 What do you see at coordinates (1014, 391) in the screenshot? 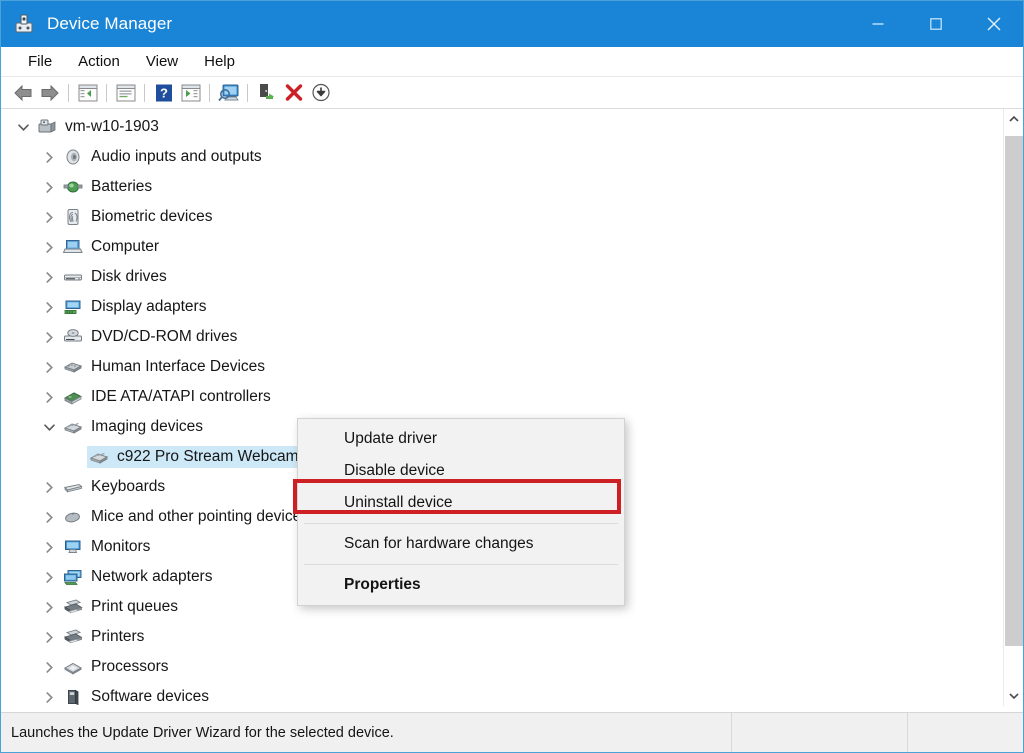
I see `scrollbar-thumb` at bounding box center [1014, 391].